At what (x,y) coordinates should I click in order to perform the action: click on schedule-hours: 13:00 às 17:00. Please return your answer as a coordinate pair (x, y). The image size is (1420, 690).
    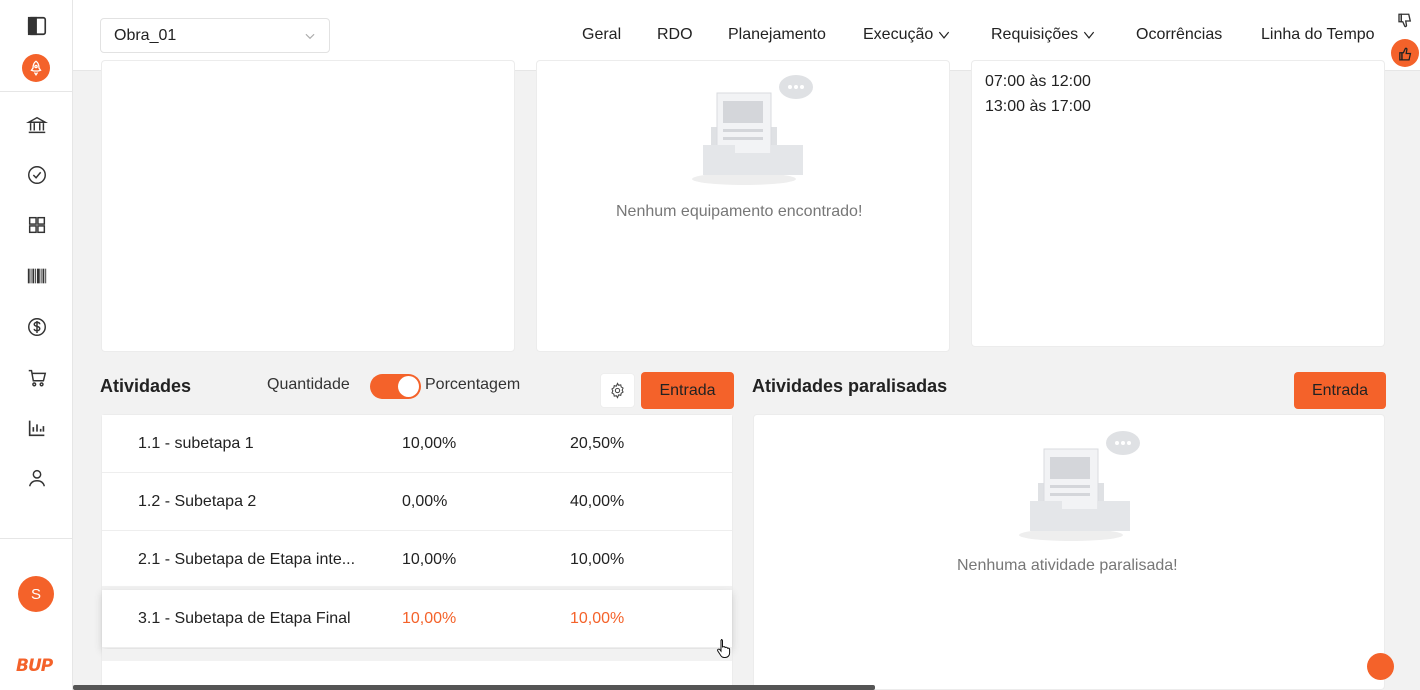
    Looking at the image, I should click on (1038, 106).